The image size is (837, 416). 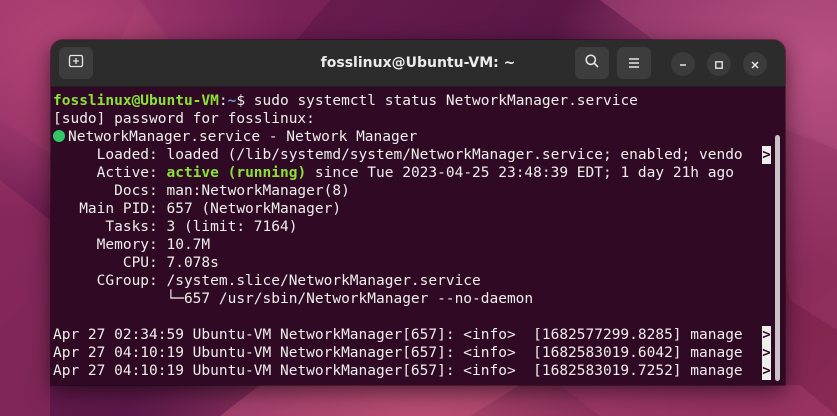 What do you see at coordinates (777, 258) in the screenshot?
I see `scrollbar` at bounding box center [777, 258].